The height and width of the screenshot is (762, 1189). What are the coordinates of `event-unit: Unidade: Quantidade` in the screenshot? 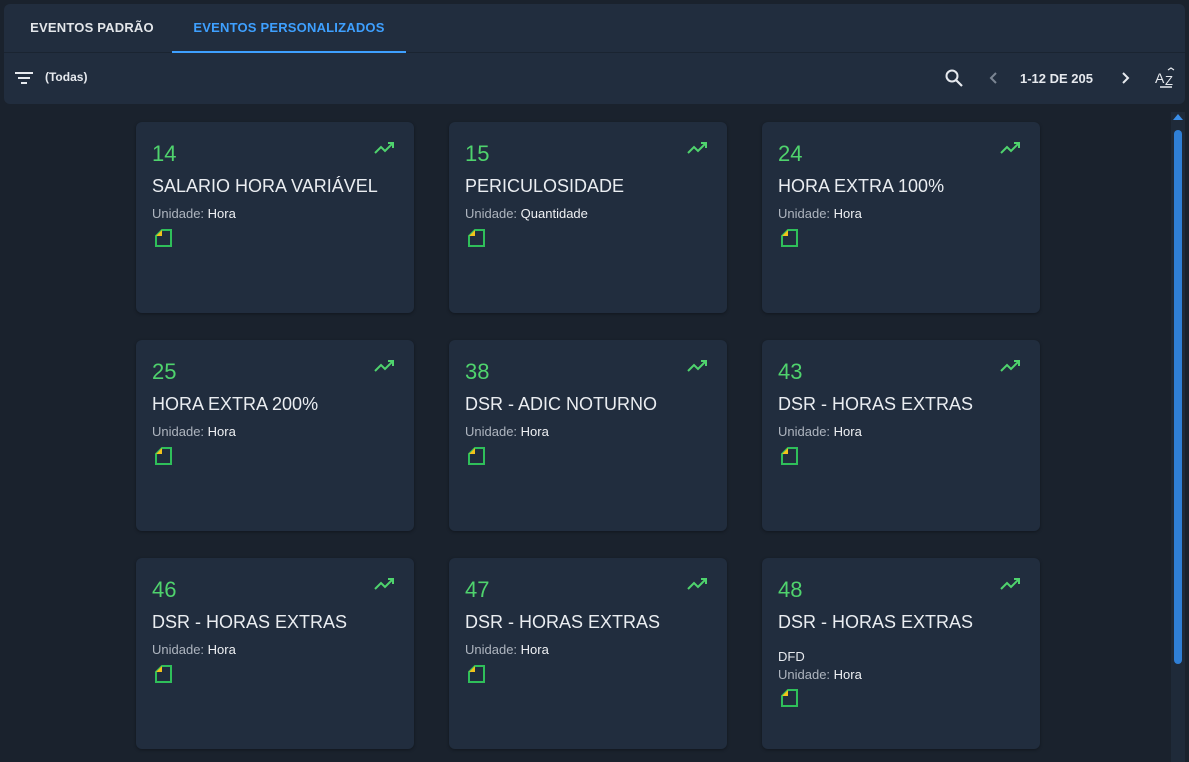 It's located at (526, 213).